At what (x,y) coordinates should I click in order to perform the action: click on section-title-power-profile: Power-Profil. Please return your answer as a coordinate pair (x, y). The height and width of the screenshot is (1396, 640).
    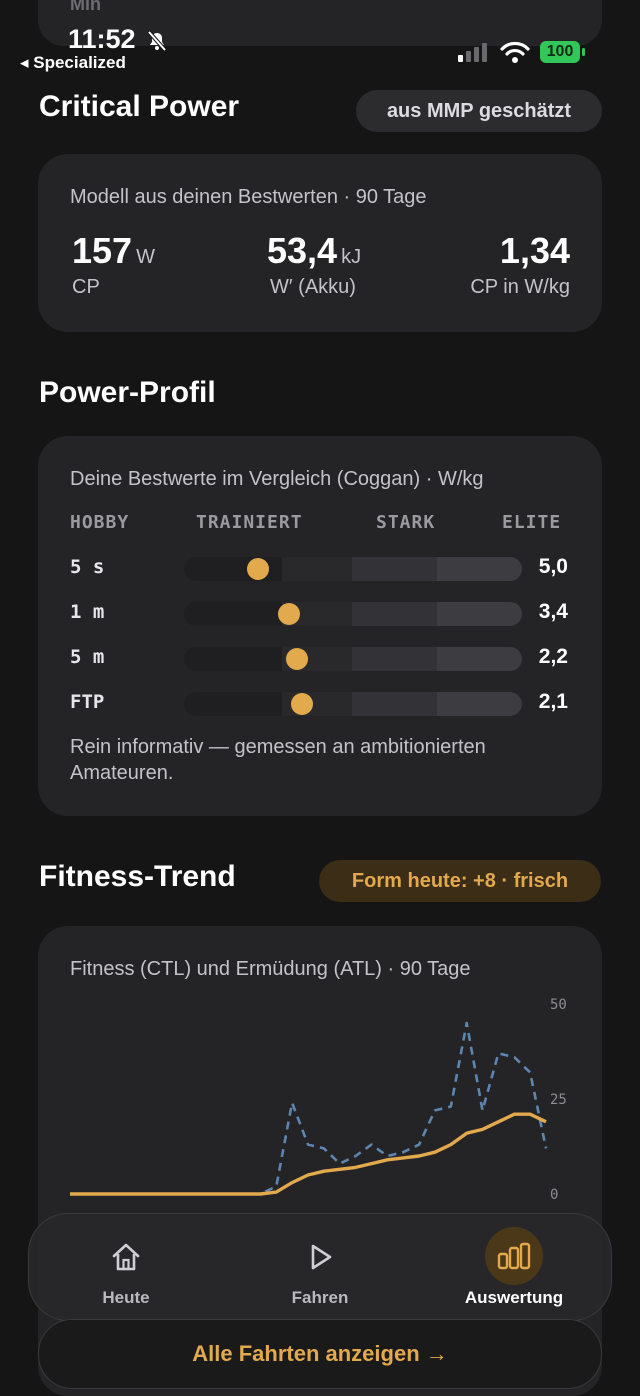
    Looking at the image, I should click on (127, 392).